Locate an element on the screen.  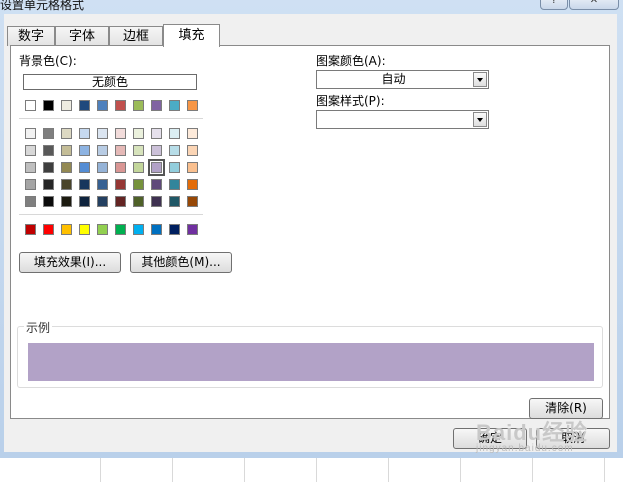
pattern-color-value: 自动 is located at coordinates (393, 79).